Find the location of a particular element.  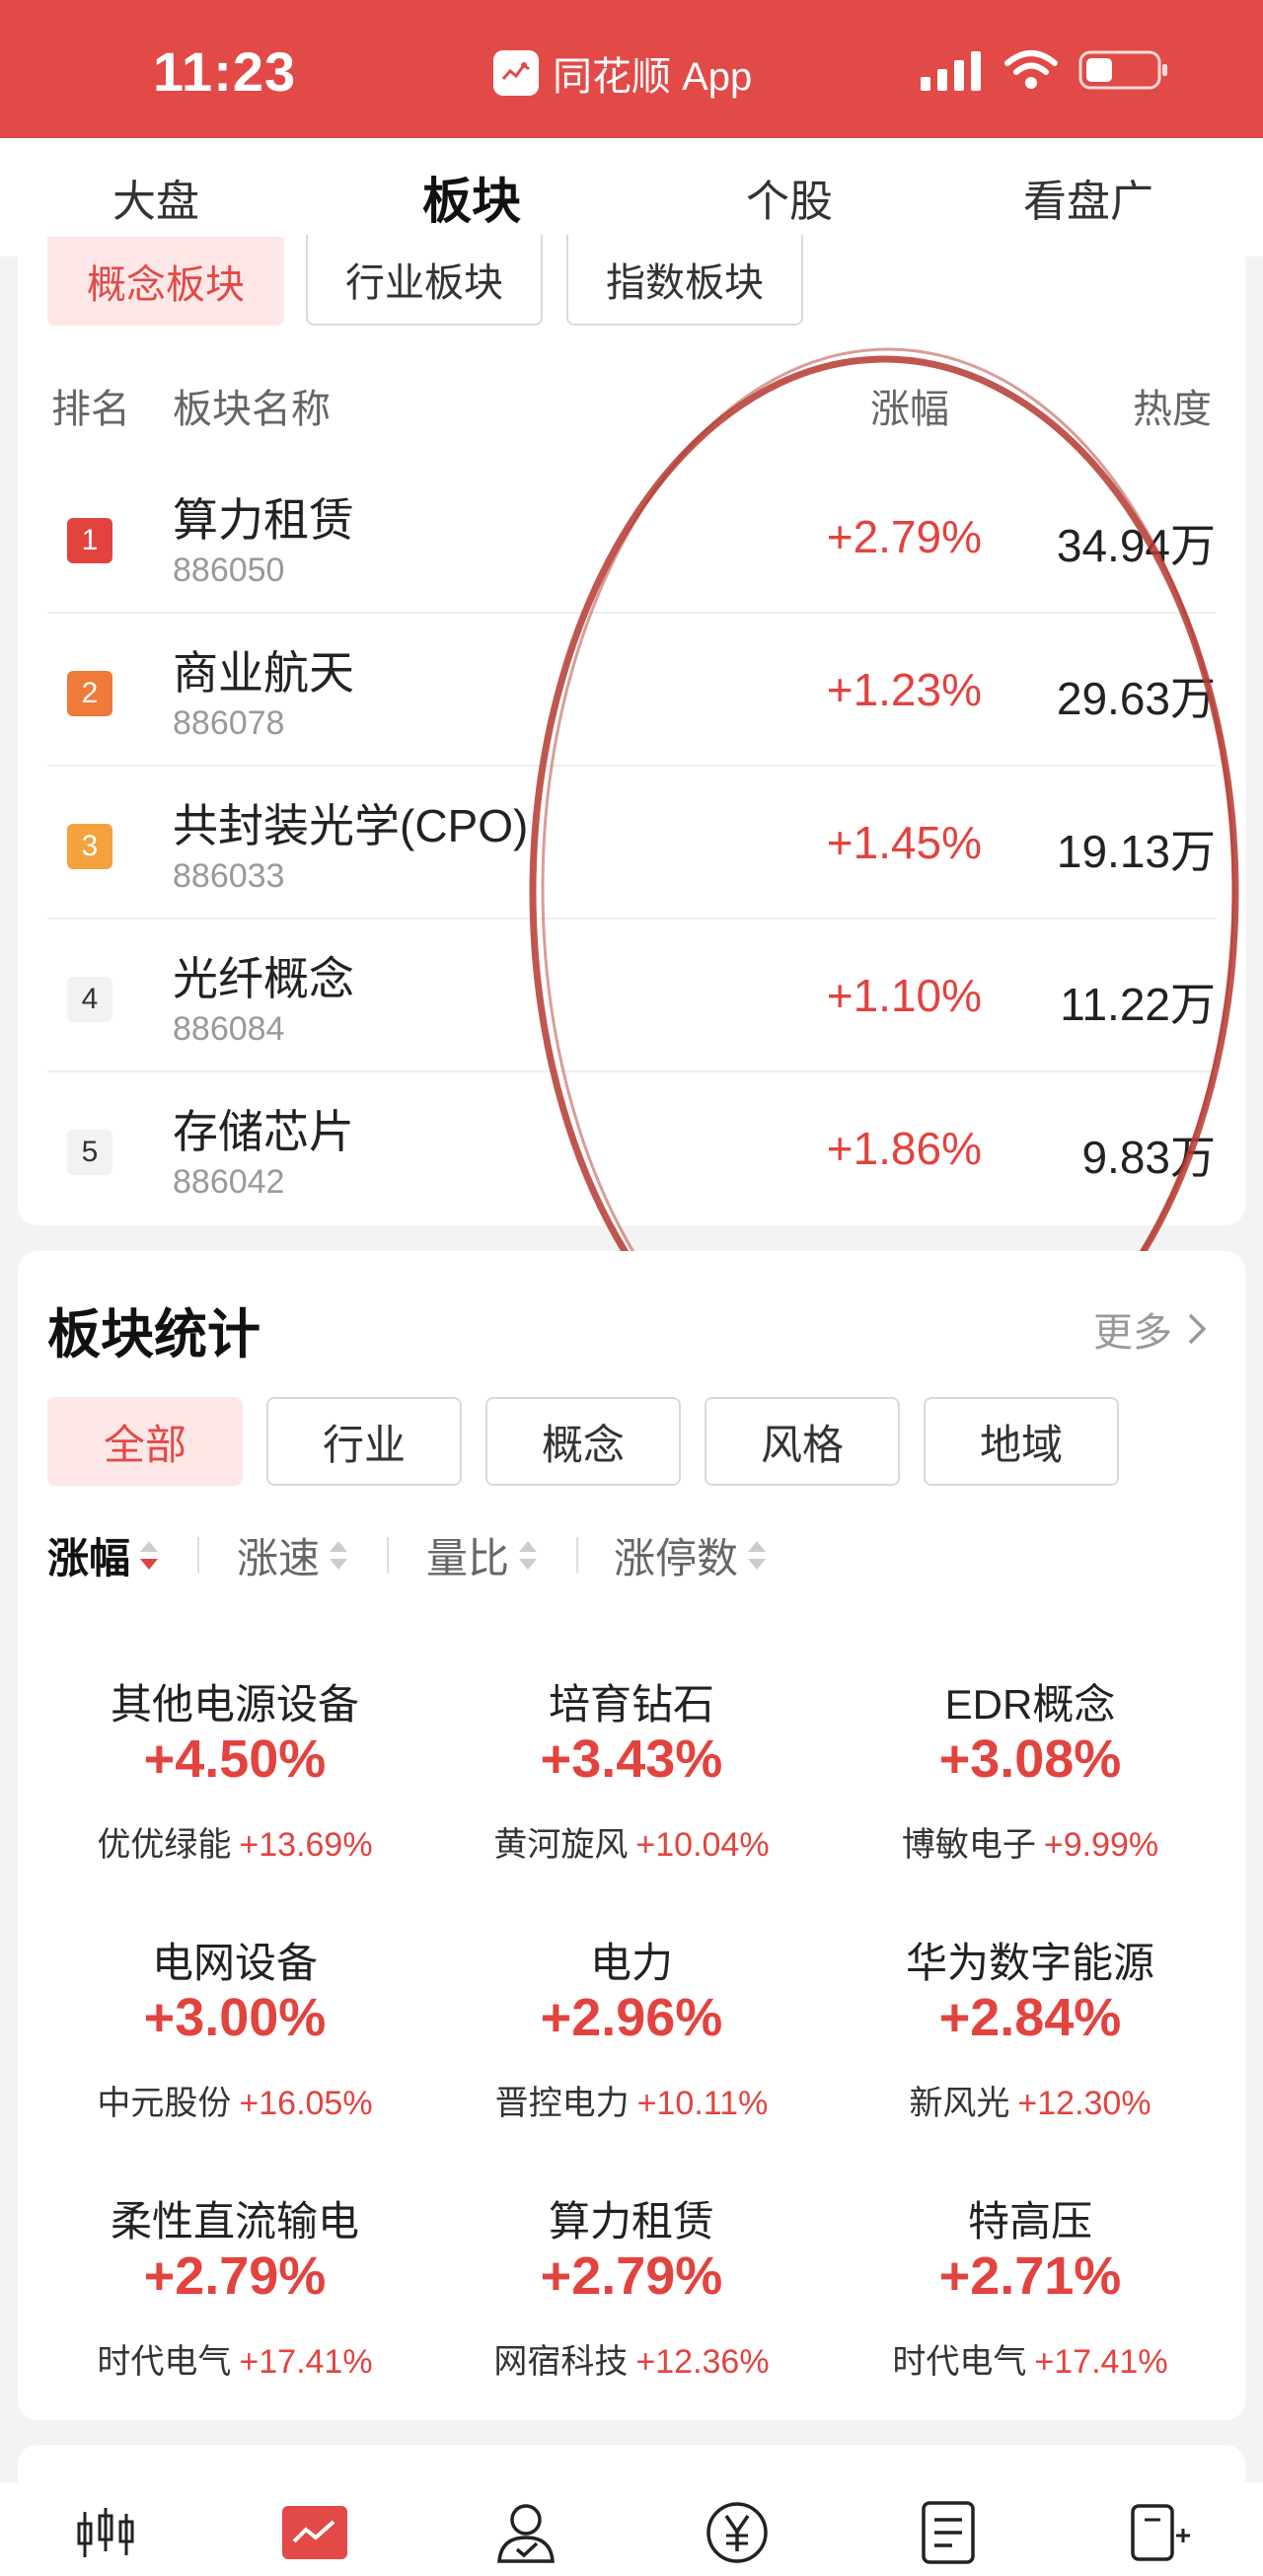

leading-stock-change: +16.05% is located at coordinates (306, 2103).